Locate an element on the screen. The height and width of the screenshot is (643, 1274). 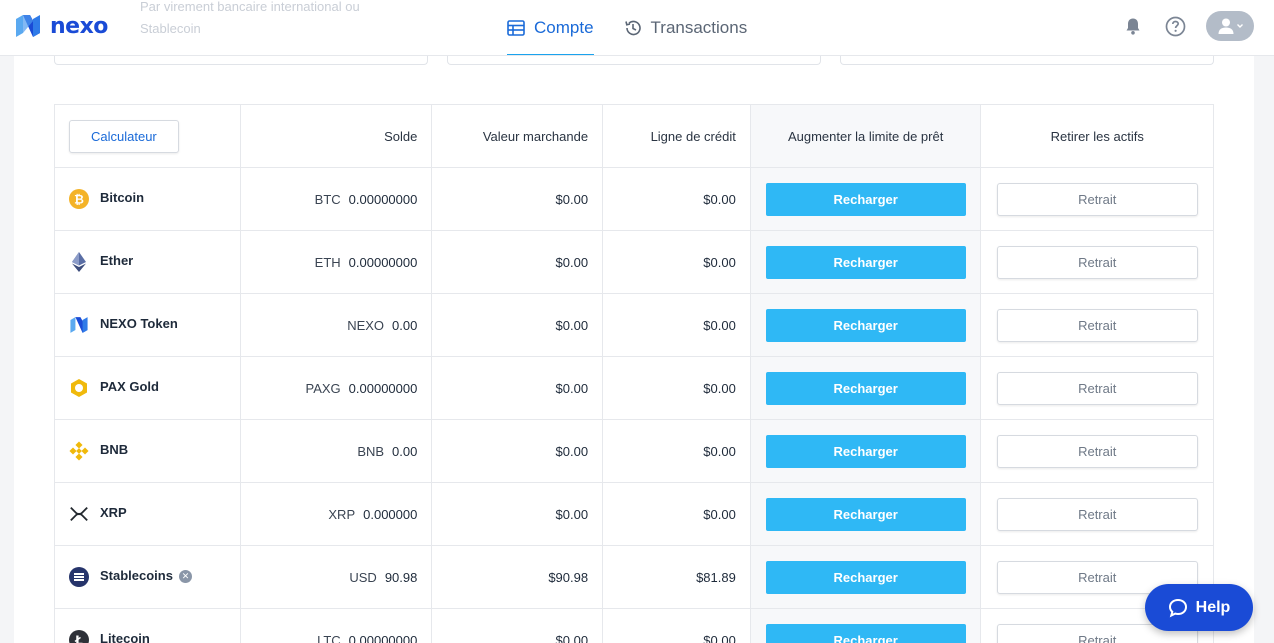
balance-cell: PAXG 0.00000000 is located at coordinates (337, 388).